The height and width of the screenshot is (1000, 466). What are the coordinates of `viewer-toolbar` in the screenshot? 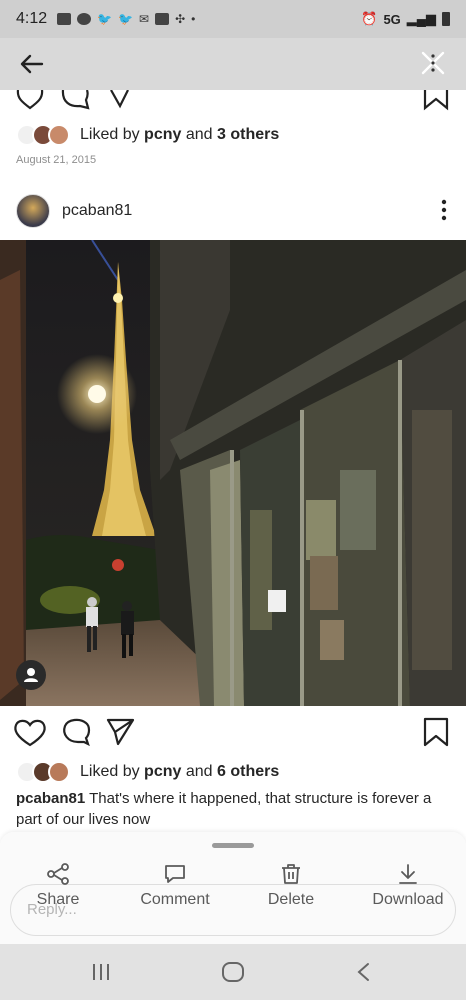 It's located at (233, 64).